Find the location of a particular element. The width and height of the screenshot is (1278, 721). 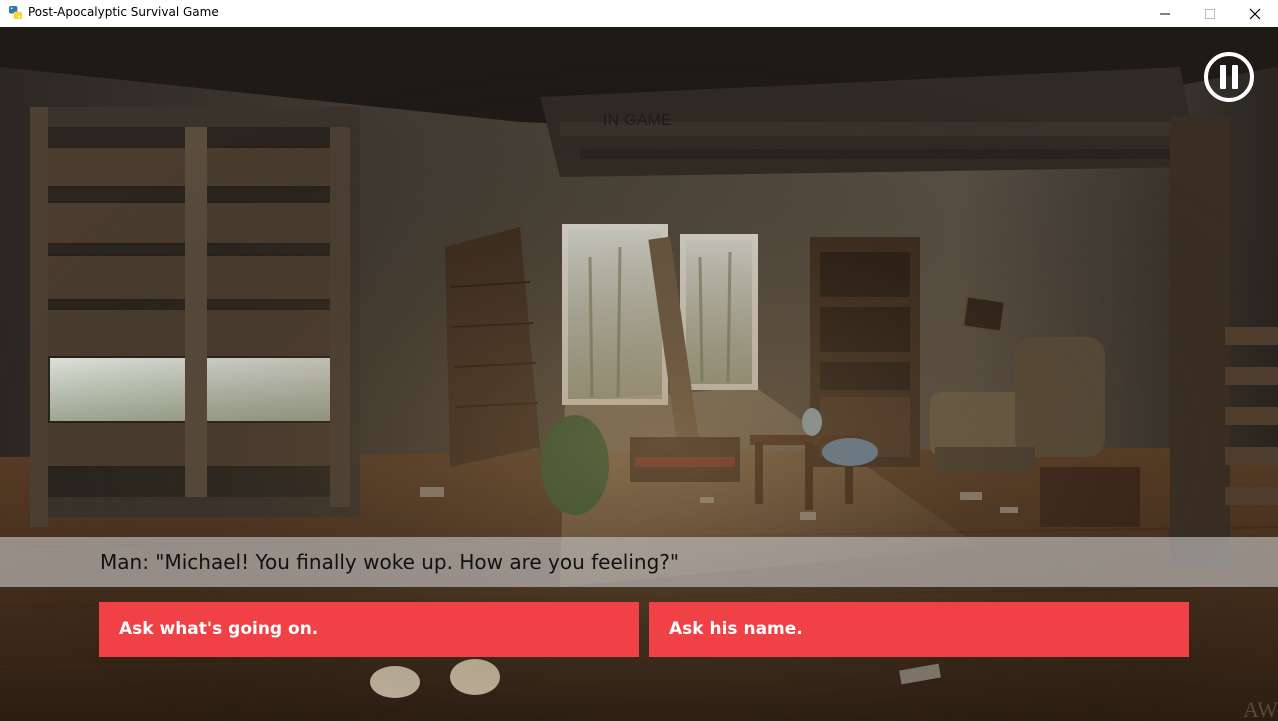

minimize-icon is located at coordinates (1165, 13).